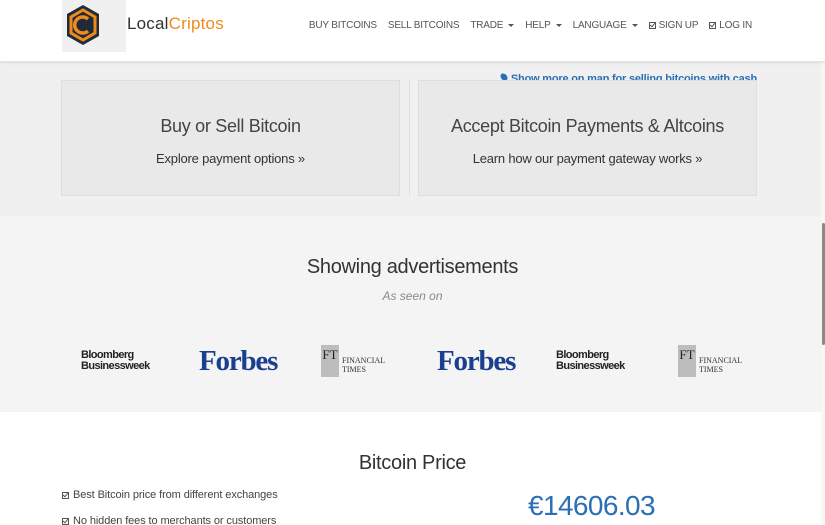 Image resolution: width=825 pixels, height=525 pixels. I want to click on nav-buy-bitcoins: BUY BITCOINS, so click(343, 25).